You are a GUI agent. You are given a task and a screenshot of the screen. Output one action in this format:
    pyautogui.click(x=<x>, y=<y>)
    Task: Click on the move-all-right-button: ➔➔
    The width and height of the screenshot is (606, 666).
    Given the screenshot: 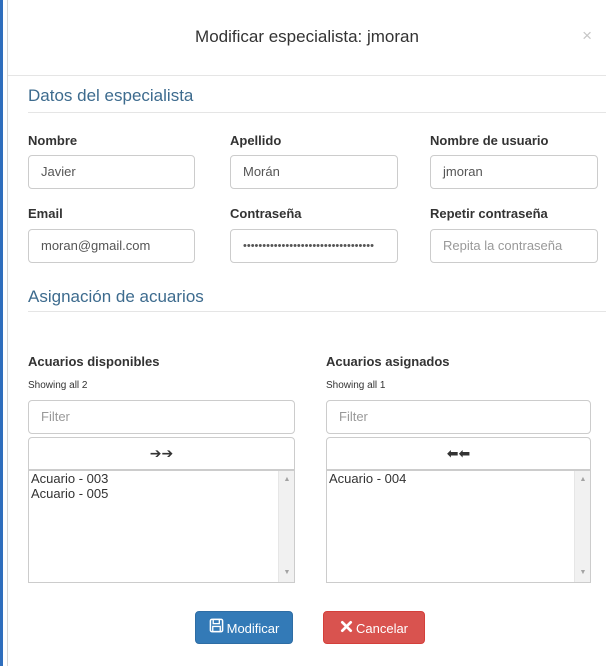 What is the action you would take?
    pyautogui.click(x=161, y=453)
    